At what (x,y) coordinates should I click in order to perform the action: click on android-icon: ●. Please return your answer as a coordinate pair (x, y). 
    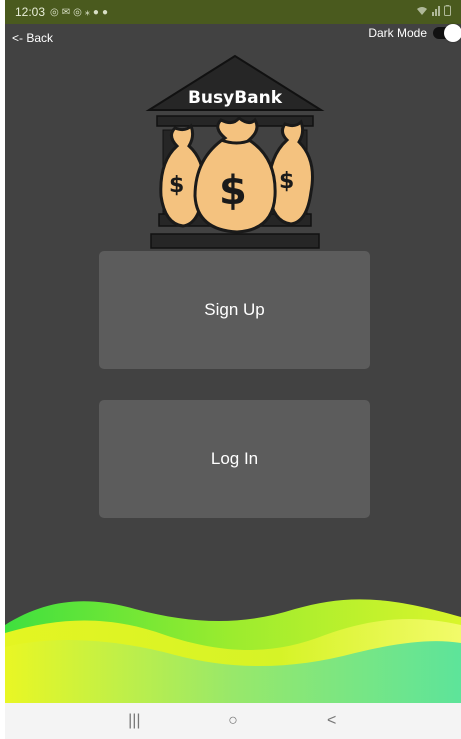
    Looking at the image, I should click on (95, 12).